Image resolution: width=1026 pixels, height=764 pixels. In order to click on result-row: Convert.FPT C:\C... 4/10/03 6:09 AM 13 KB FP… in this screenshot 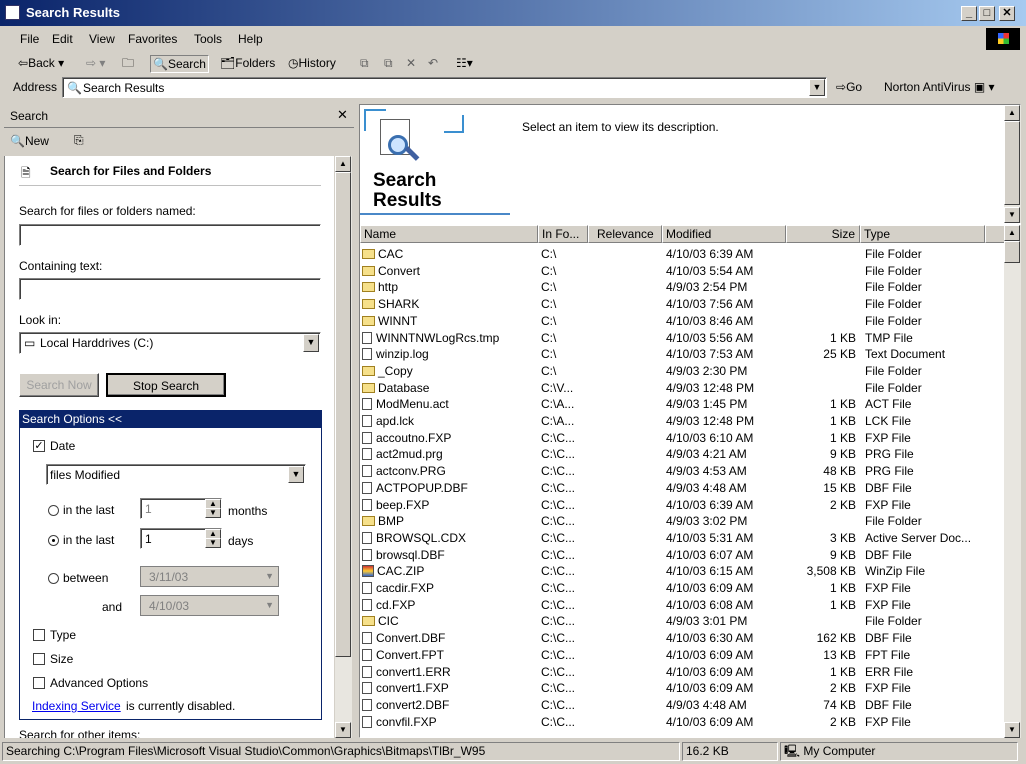, I will do `click(682, 655)`.